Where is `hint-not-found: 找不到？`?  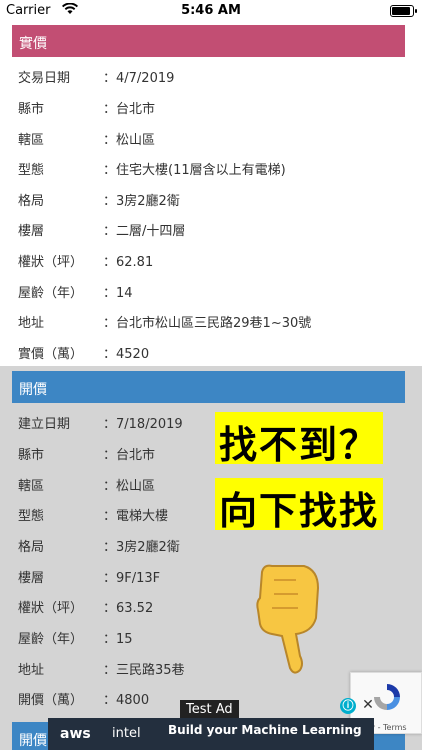
hint-not-found: 找不到？ is located at coordinates (299, 439).